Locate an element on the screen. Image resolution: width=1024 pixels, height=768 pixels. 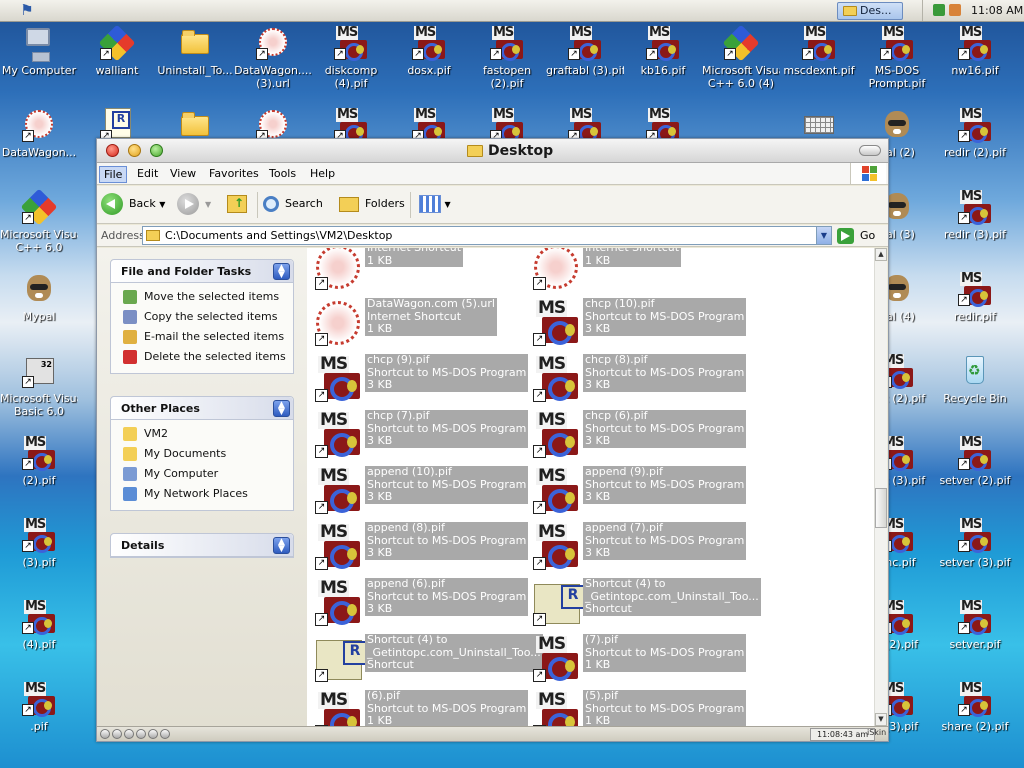
desktop-icon: MS ↗ redir (2).pif is located at coordinates (975, 145).